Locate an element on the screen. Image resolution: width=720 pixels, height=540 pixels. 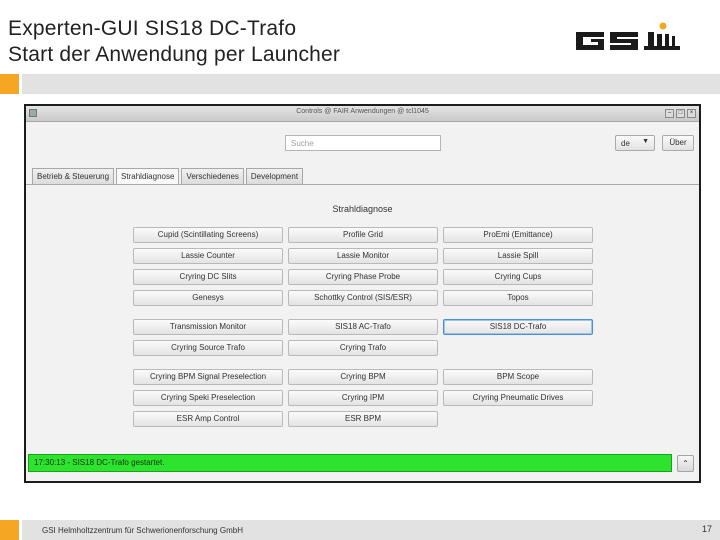
language-value: de is located at coordinates (625, 143).